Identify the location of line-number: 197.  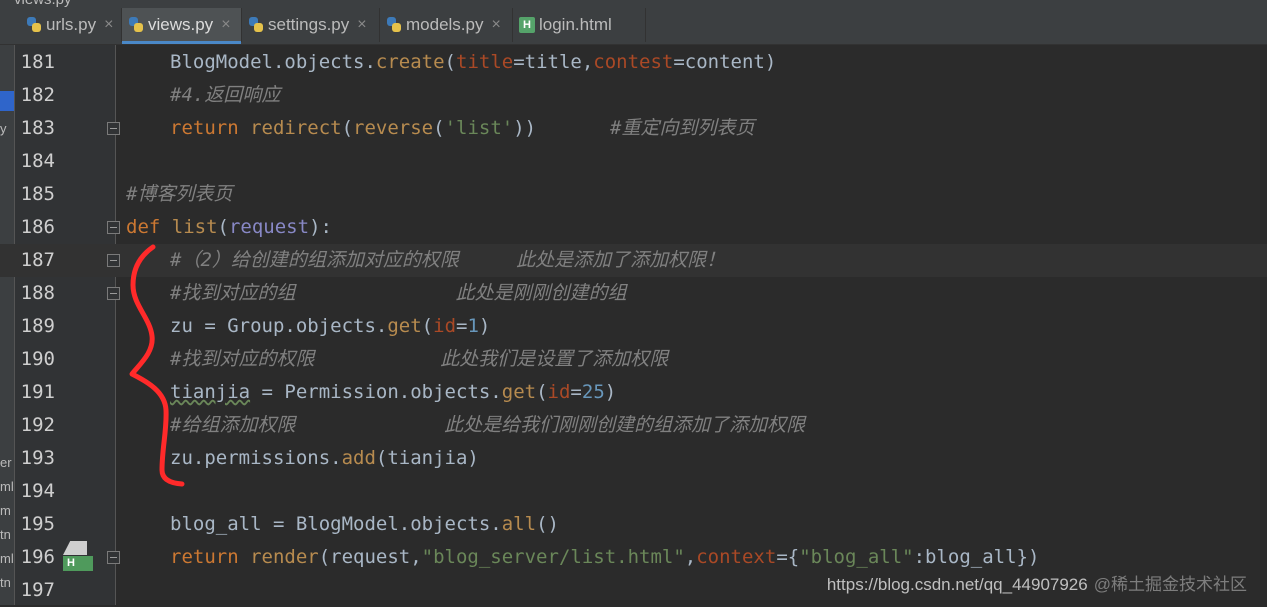
(37, 590).